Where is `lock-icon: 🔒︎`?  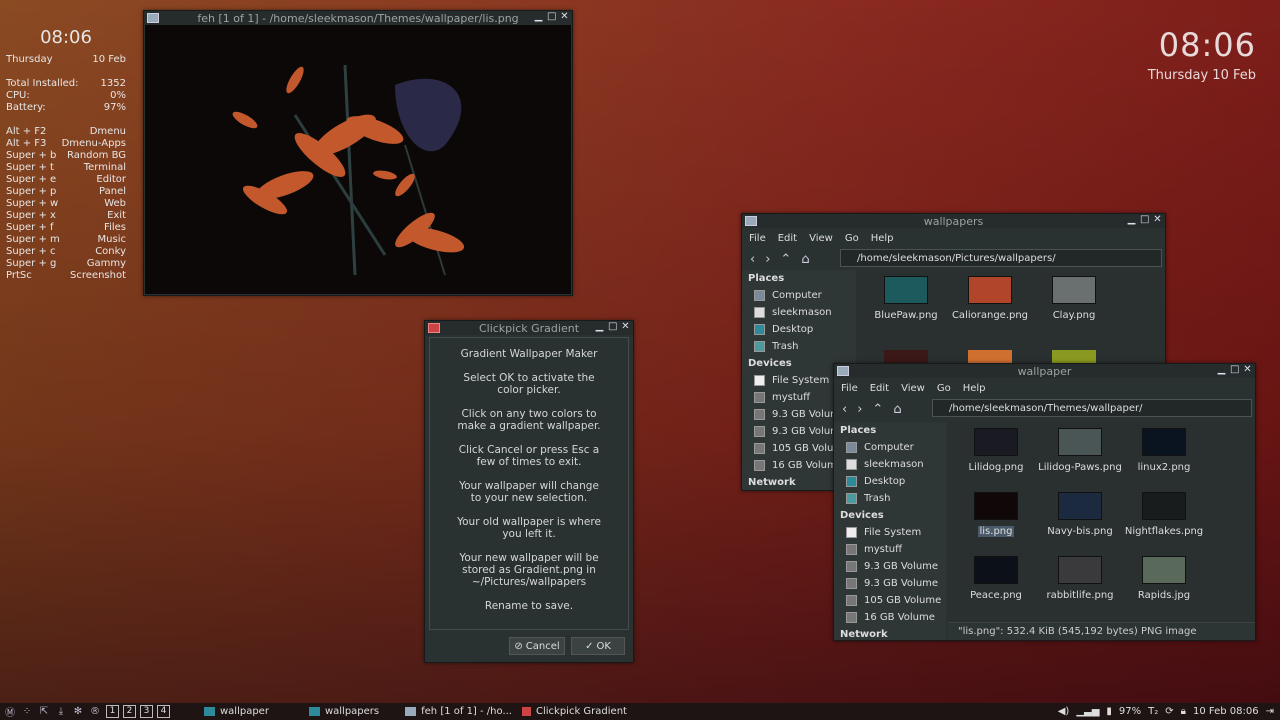
lock-icon: 🔒︎ is located at coordinates (1183, 711).